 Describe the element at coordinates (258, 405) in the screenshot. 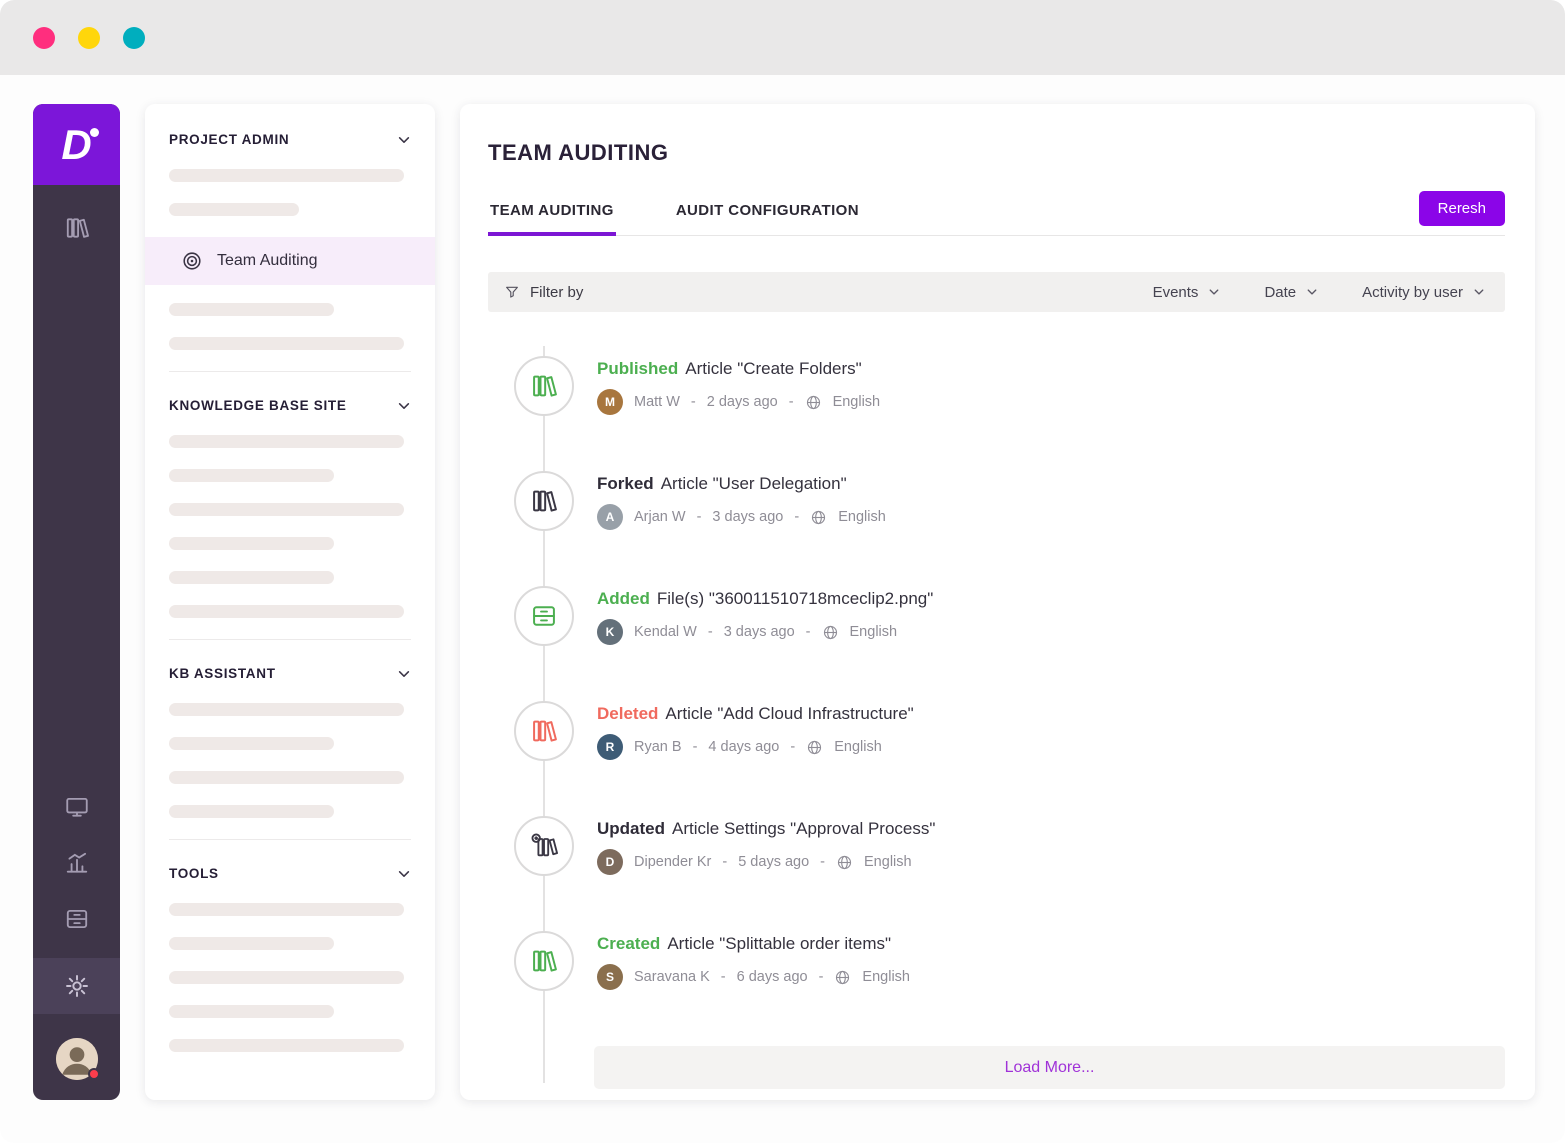

I see `nav-section-label: KNOWLEDGE BASE SITE` at that location.